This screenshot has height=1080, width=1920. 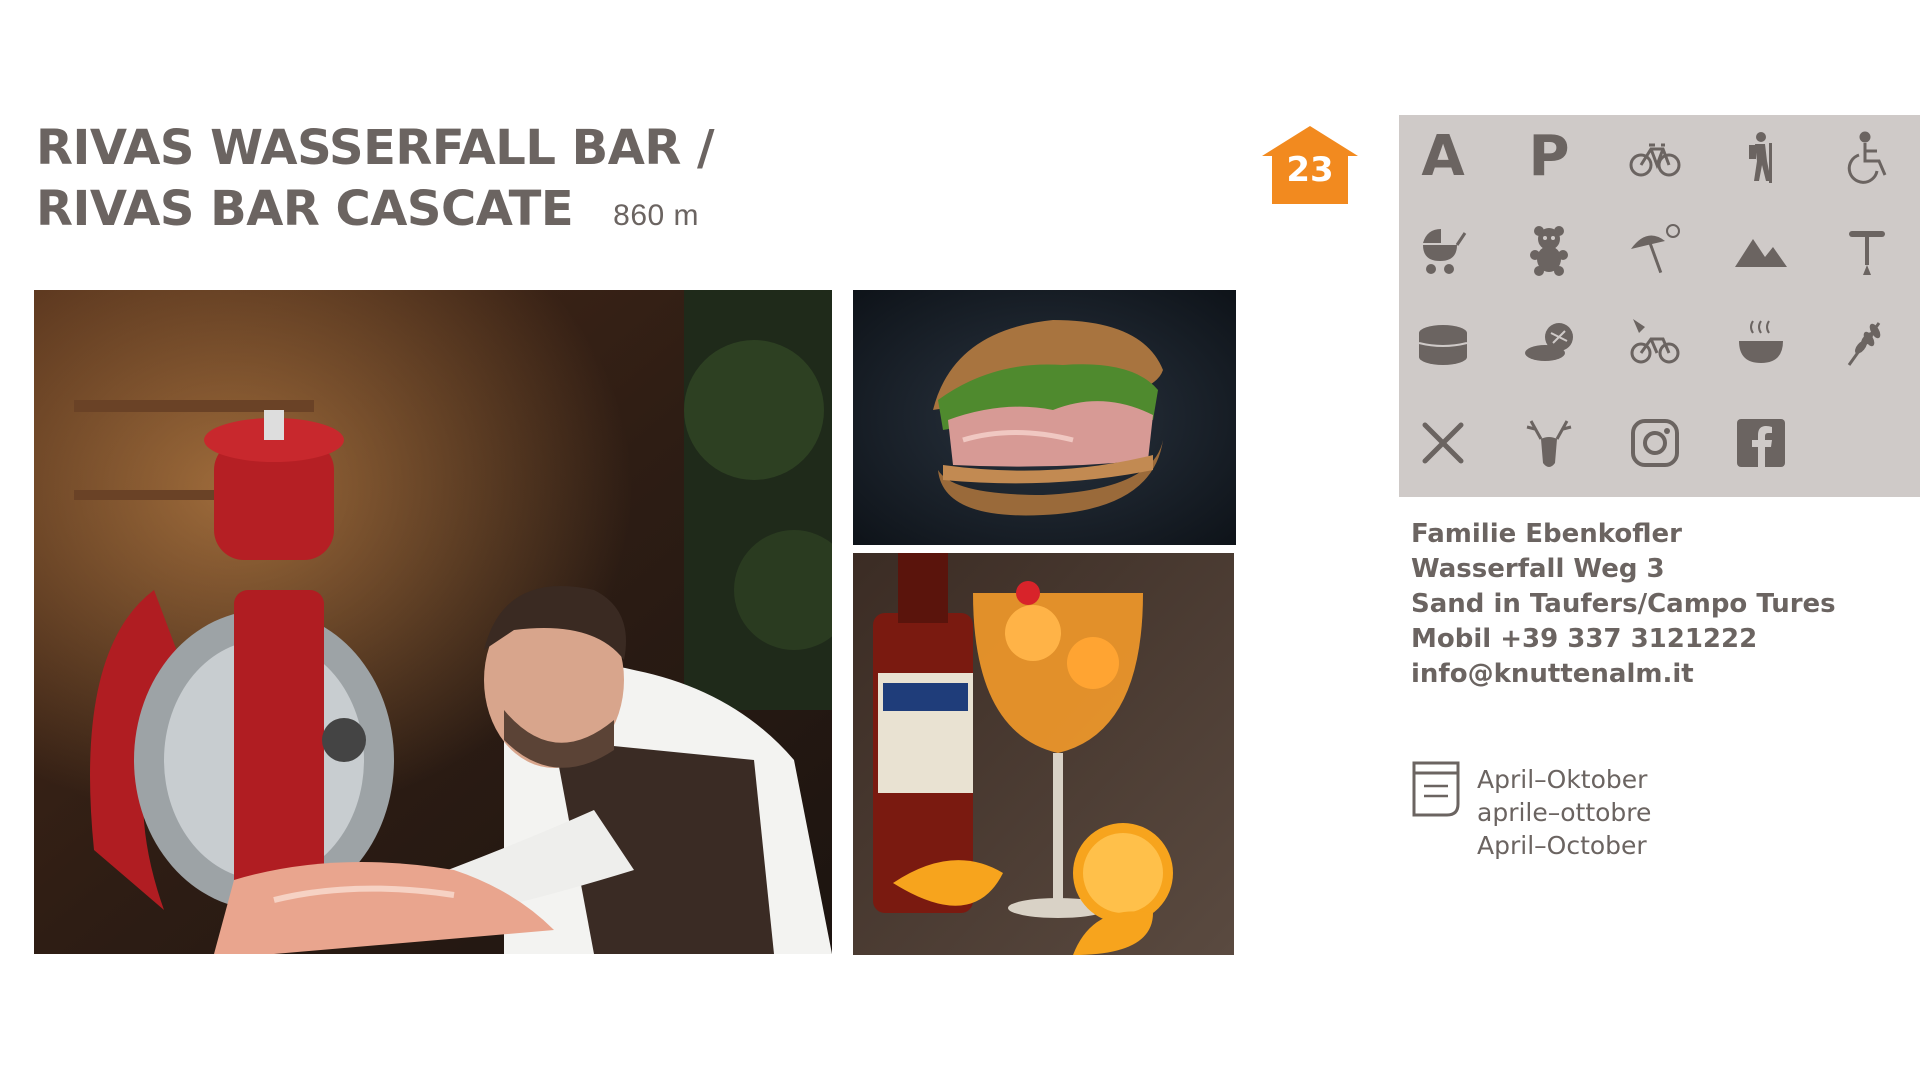 I want to click on teddy-bear-icon, so click(x=1549, y=249).